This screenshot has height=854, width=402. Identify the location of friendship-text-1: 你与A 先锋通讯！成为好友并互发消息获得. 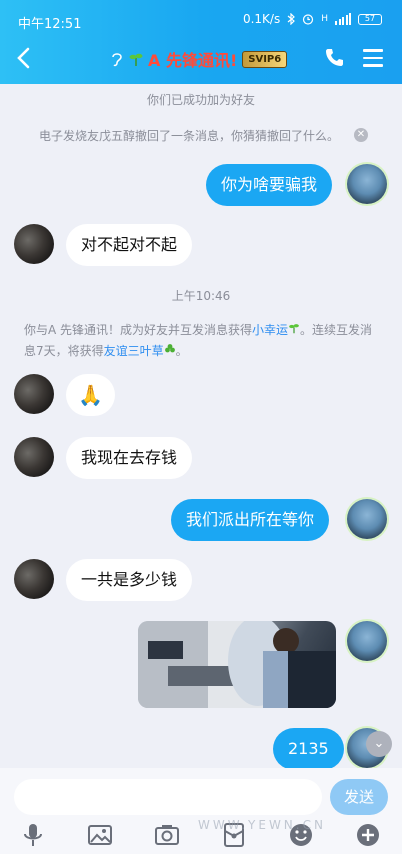
(138, 330).